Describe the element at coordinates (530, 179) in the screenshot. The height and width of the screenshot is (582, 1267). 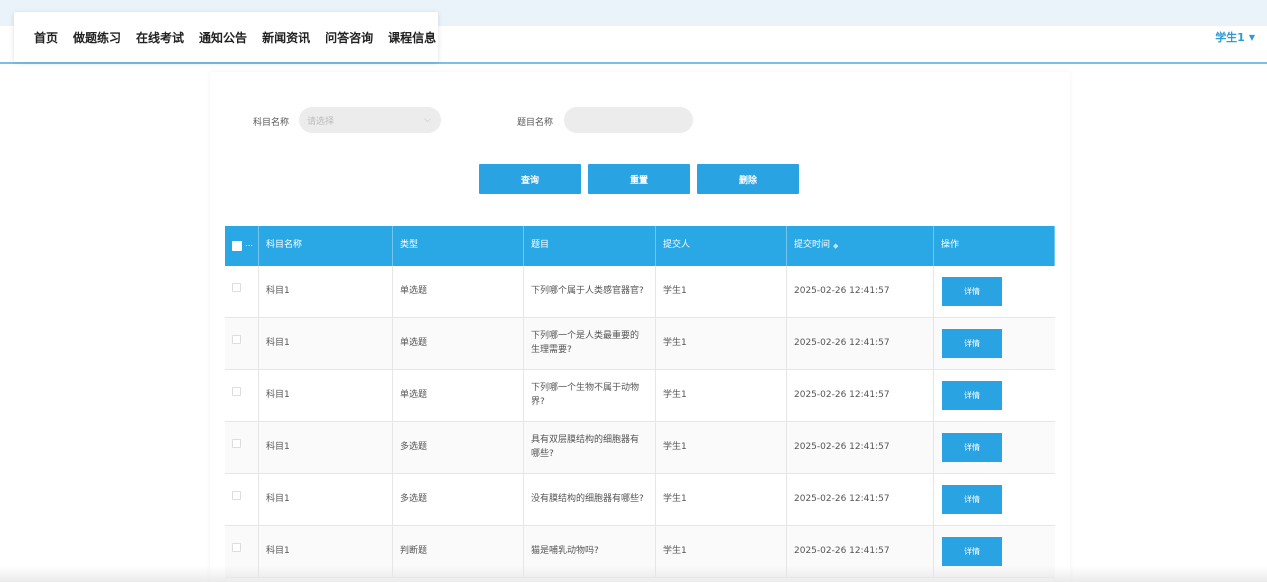
I see `query-button: 查询` at that location.